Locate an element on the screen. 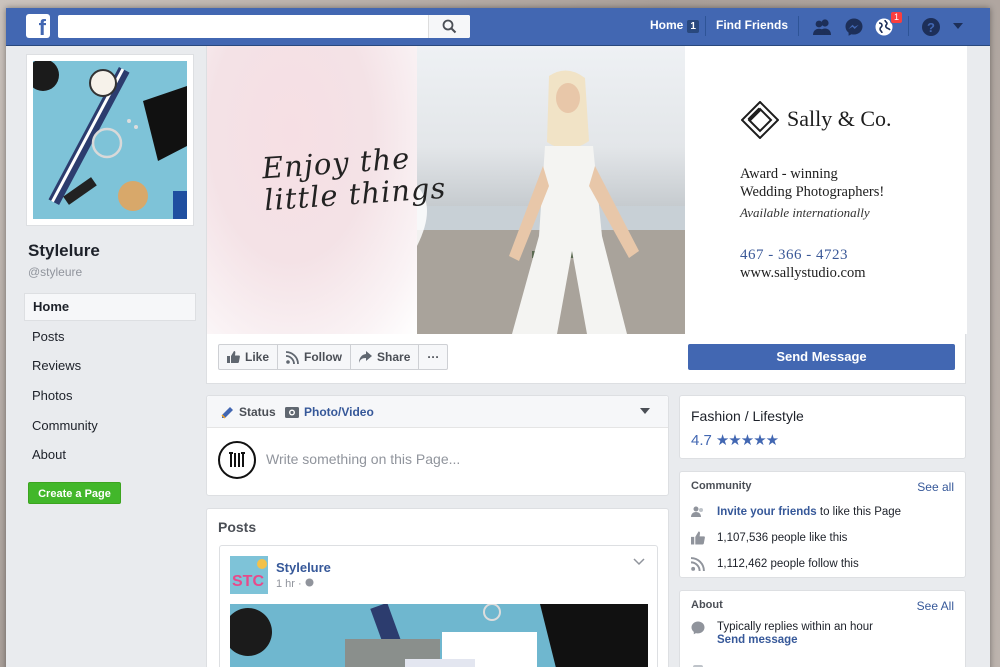 This screenshot has height=667, width=1000. posts-section-title: Posts is located at coordinates (237, 527).